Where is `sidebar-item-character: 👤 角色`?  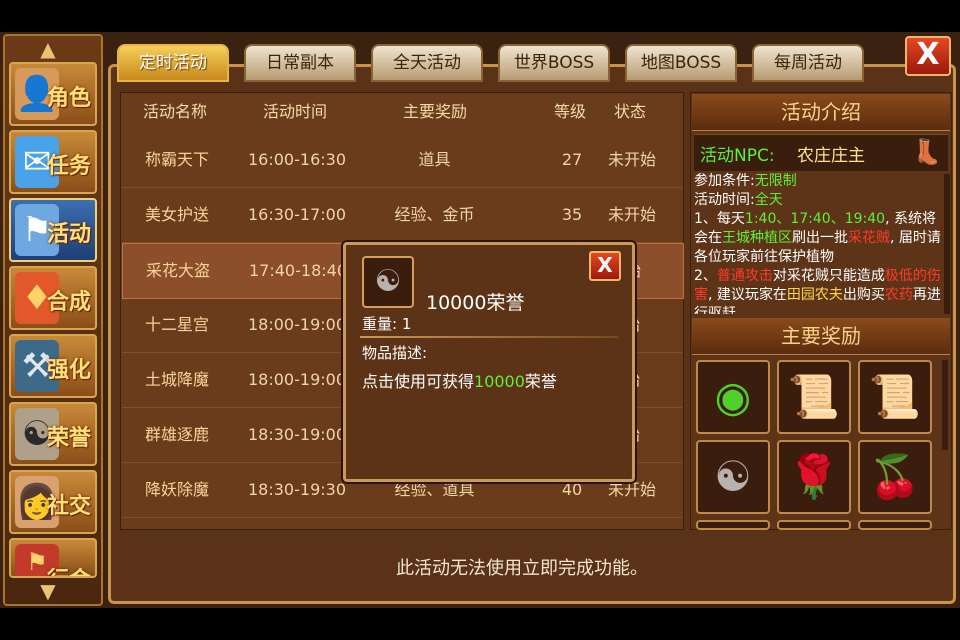 sidebar-item-character: 👤 角色 is located at coordinates (53, 94).